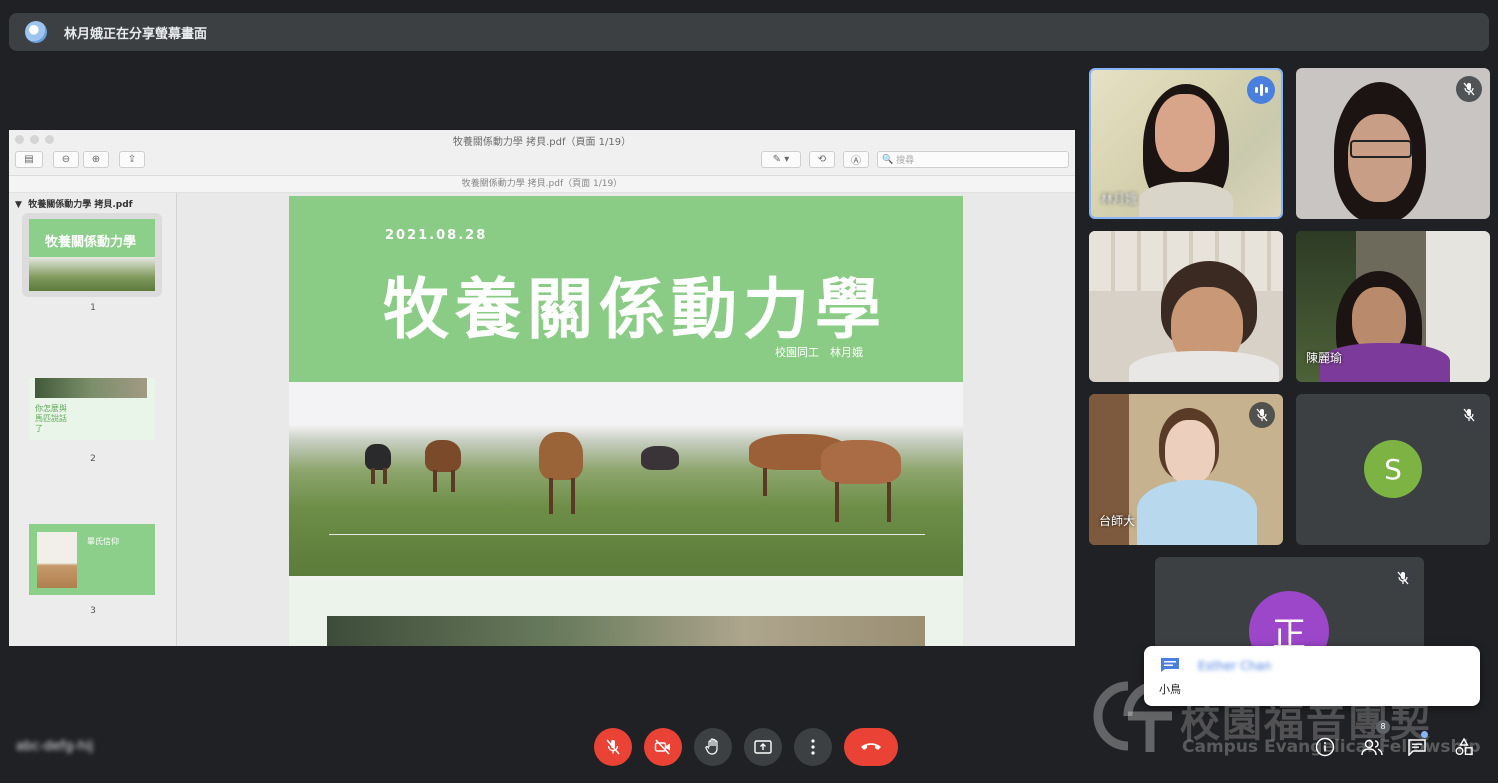  I want to click on raise-hand-button, so click(713, 747).